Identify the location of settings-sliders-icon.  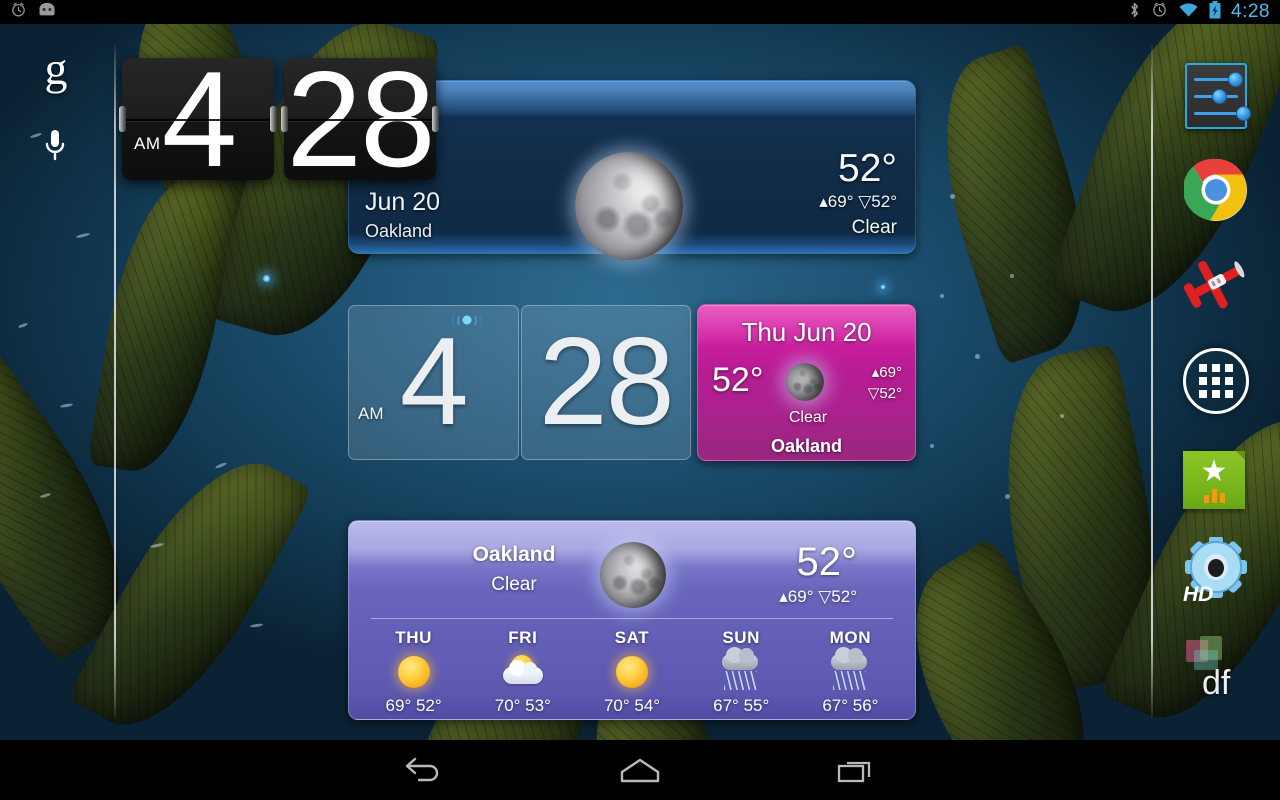
(1218, 96).